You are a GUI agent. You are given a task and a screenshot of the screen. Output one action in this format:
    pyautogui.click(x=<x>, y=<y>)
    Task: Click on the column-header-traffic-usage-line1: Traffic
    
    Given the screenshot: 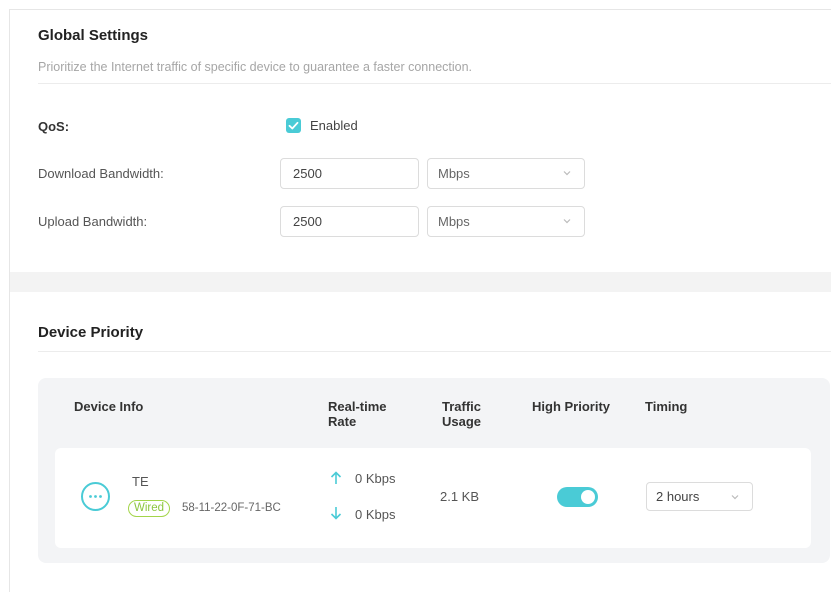 What is the action you would take?
    pyautogui.click(x=462, y=406)
    